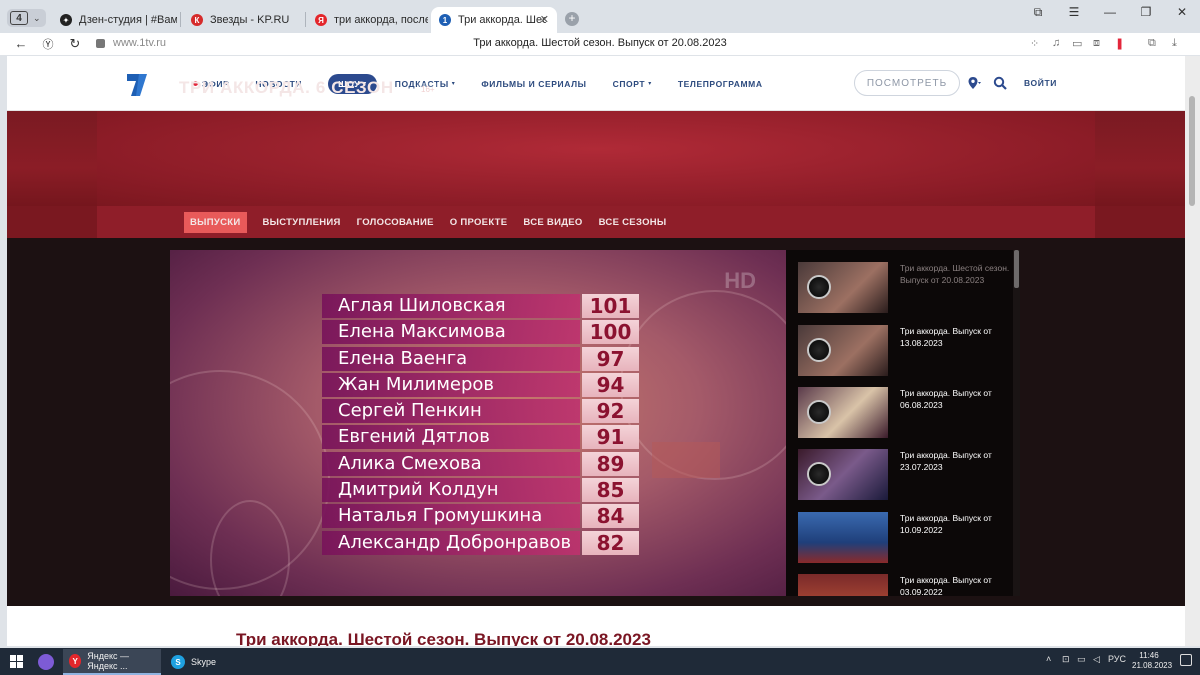 The image size is (1200, 675). What do you see at coordinates (905, 538) in the screenshot?
I see `playlist-item: Три аккорда. Выпуск от 10.09.2022` at bounding box center [905, 538].